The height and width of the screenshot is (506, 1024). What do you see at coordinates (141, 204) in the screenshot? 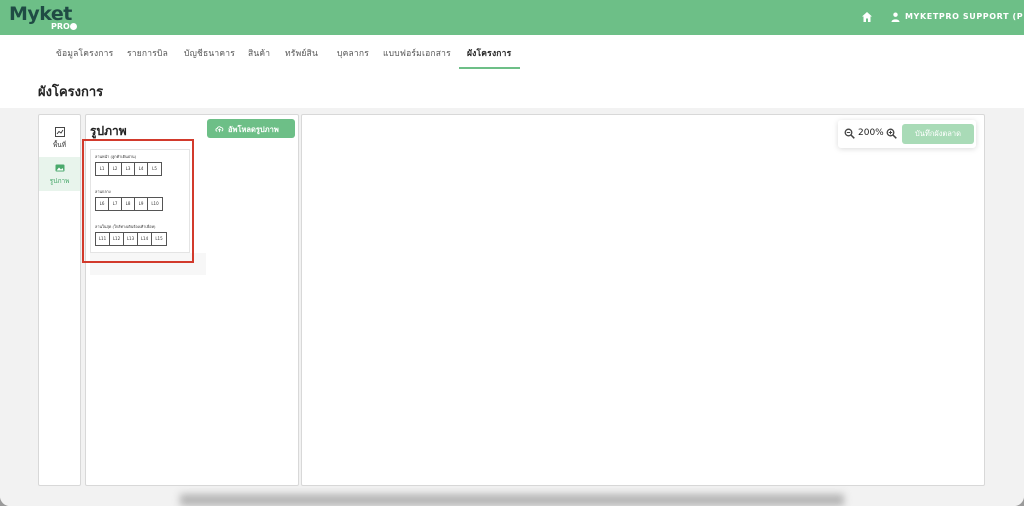
I see `slot: L9` at bounding box center [141, 204].